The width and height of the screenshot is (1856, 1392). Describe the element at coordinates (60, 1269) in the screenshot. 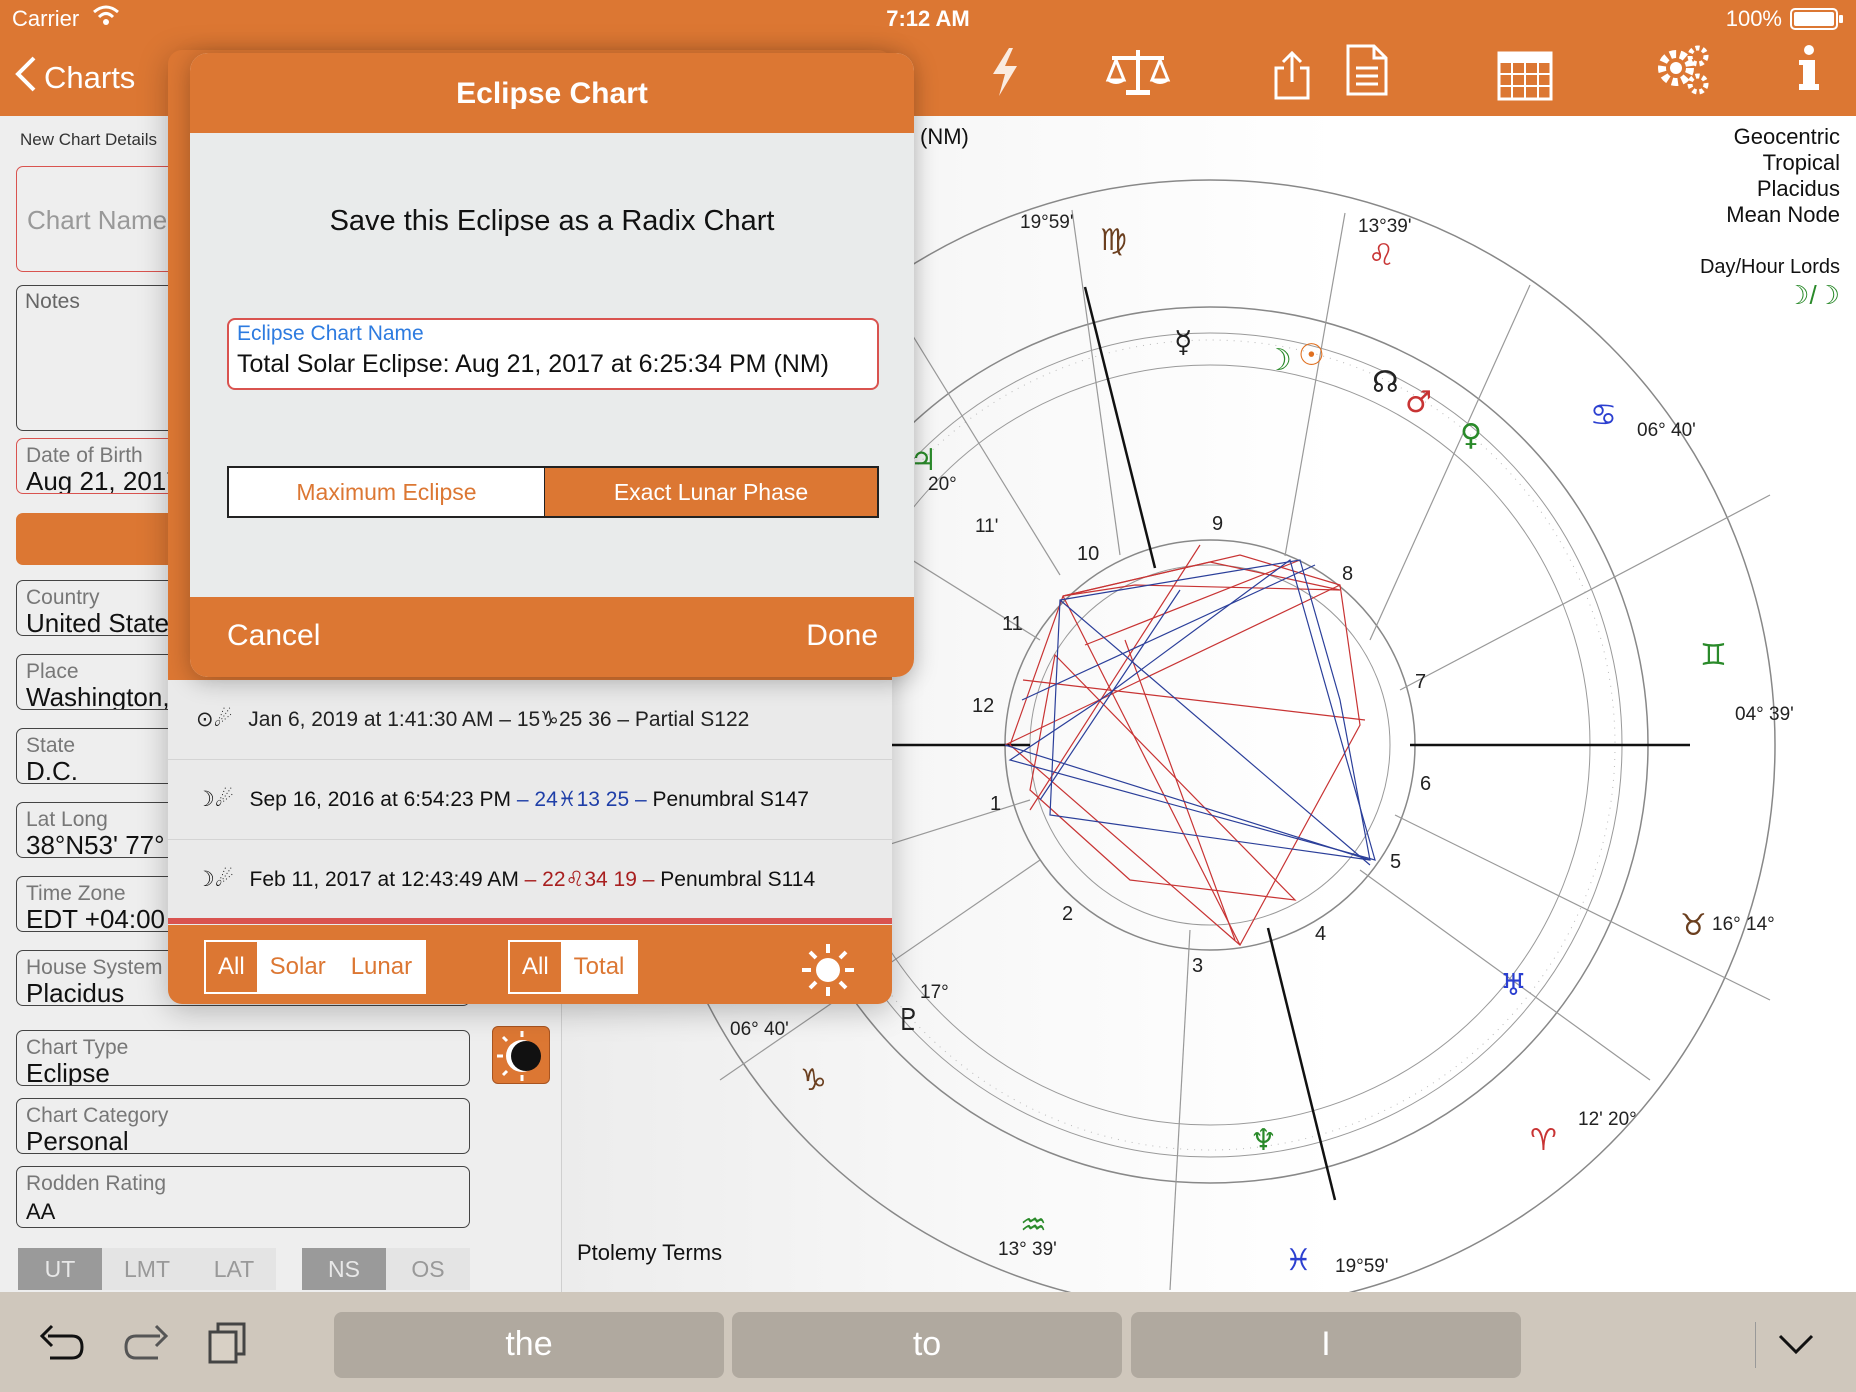

I see `time-mode-ut: UT` at that location.